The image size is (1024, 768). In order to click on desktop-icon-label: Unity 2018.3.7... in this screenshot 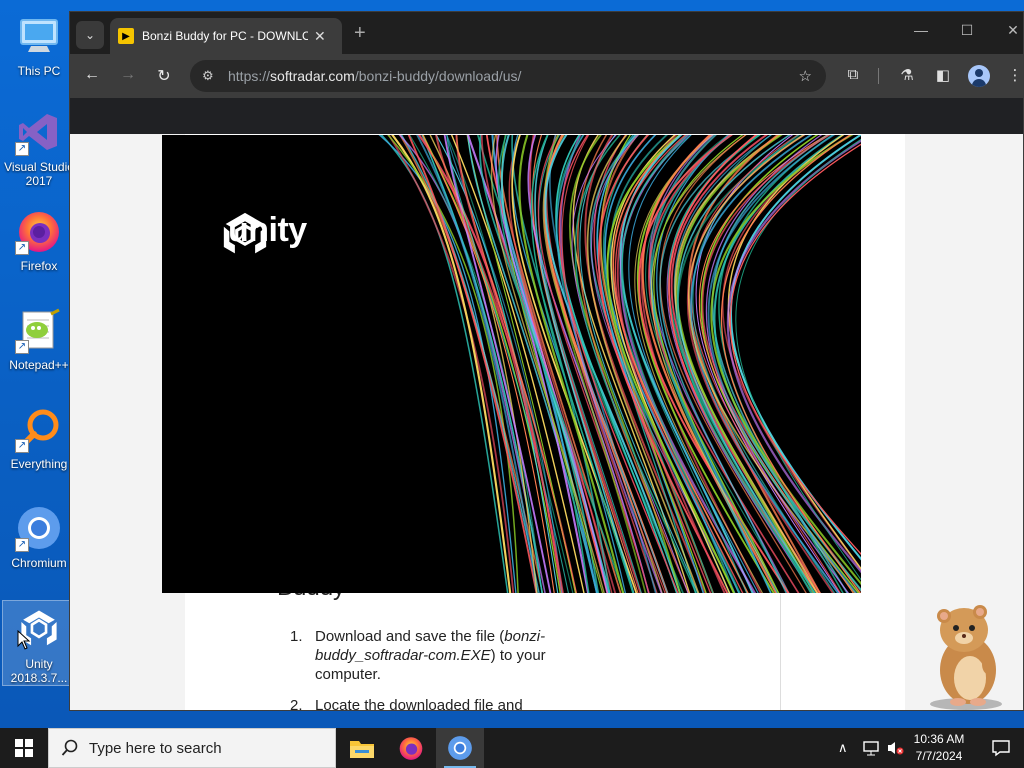, I will do `click(39, 671)`.